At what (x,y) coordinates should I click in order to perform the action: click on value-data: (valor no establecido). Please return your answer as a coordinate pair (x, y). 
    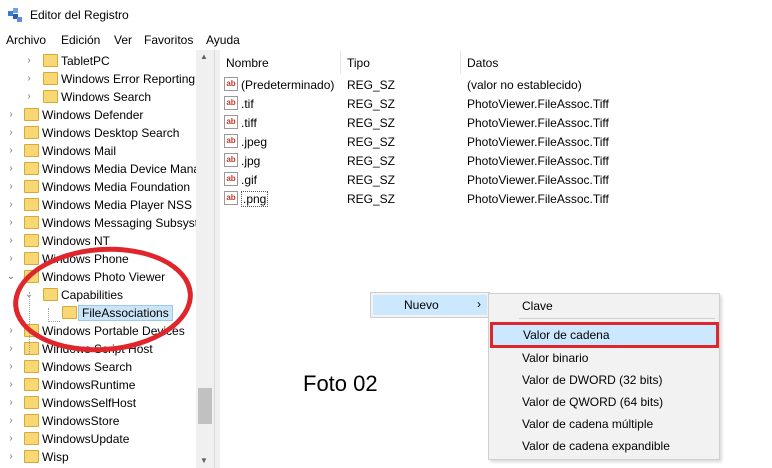
    Looking at the image, I should click on (524, 85).